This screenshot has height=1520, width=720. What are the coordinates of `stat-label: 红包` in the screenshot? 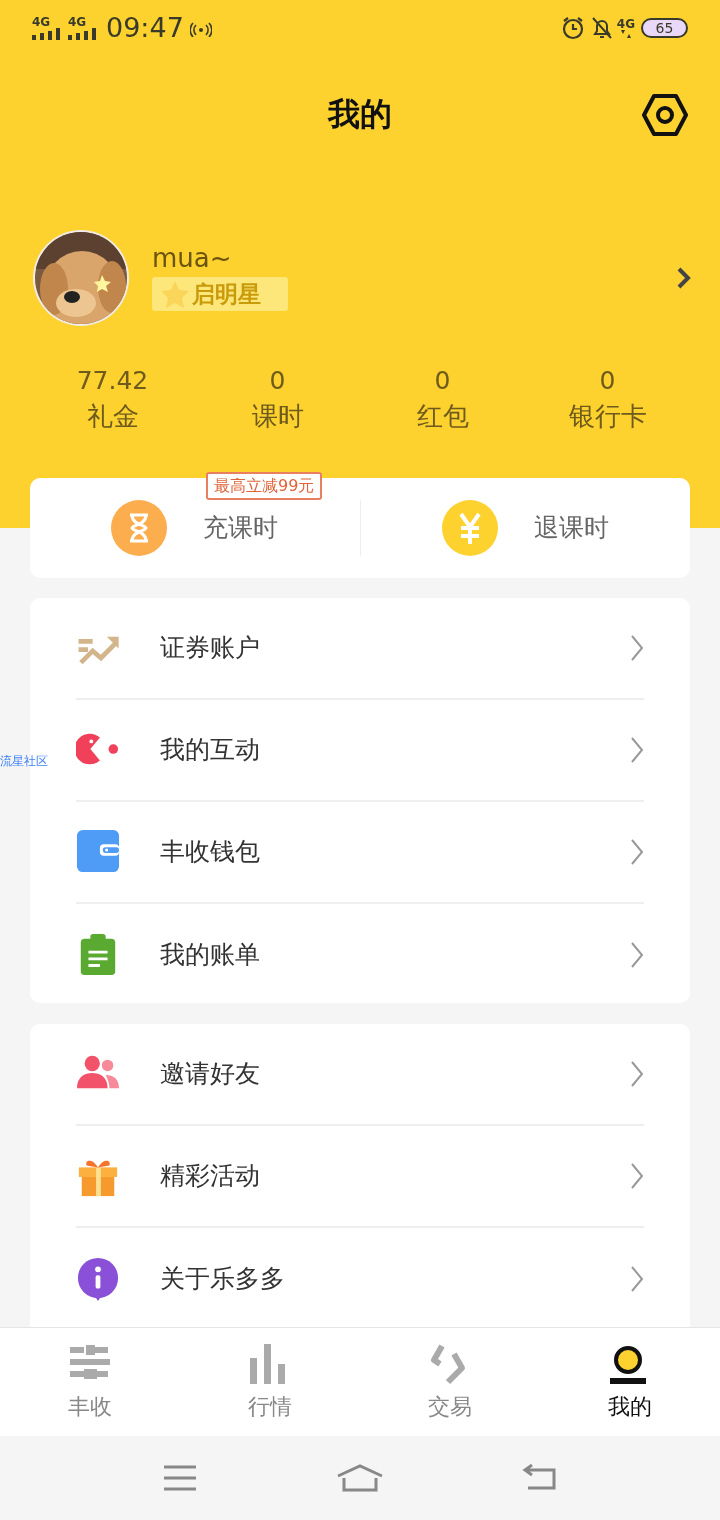 It's located at (442, 416).